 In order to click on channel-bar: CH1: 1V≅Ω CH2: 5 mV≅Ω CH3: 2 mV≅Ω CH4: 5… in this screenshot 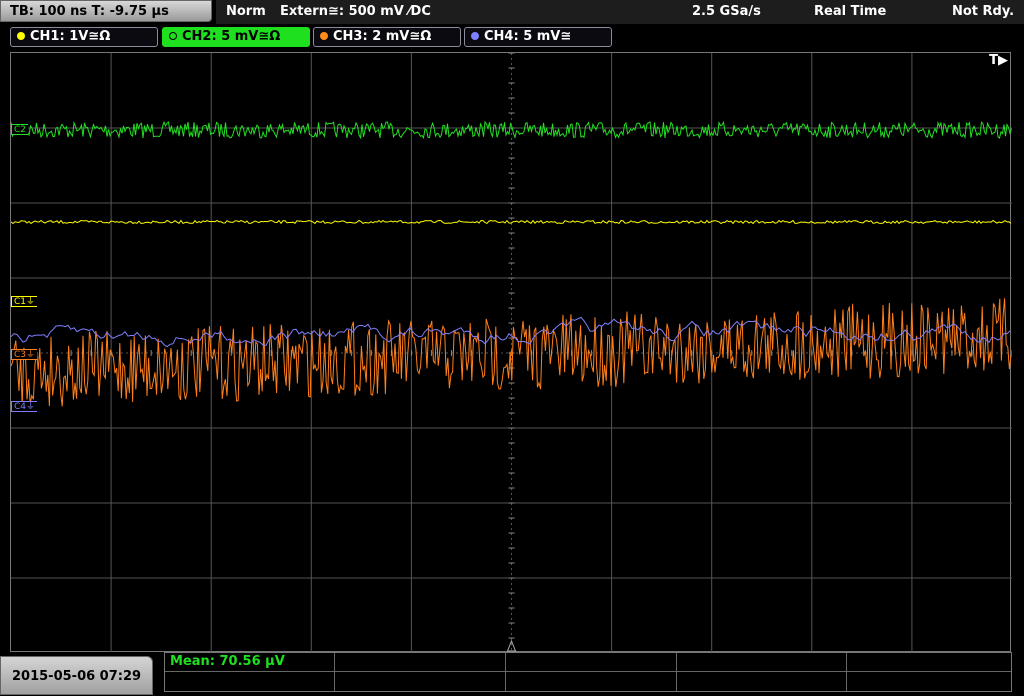, I will do `click(512, 37)`.